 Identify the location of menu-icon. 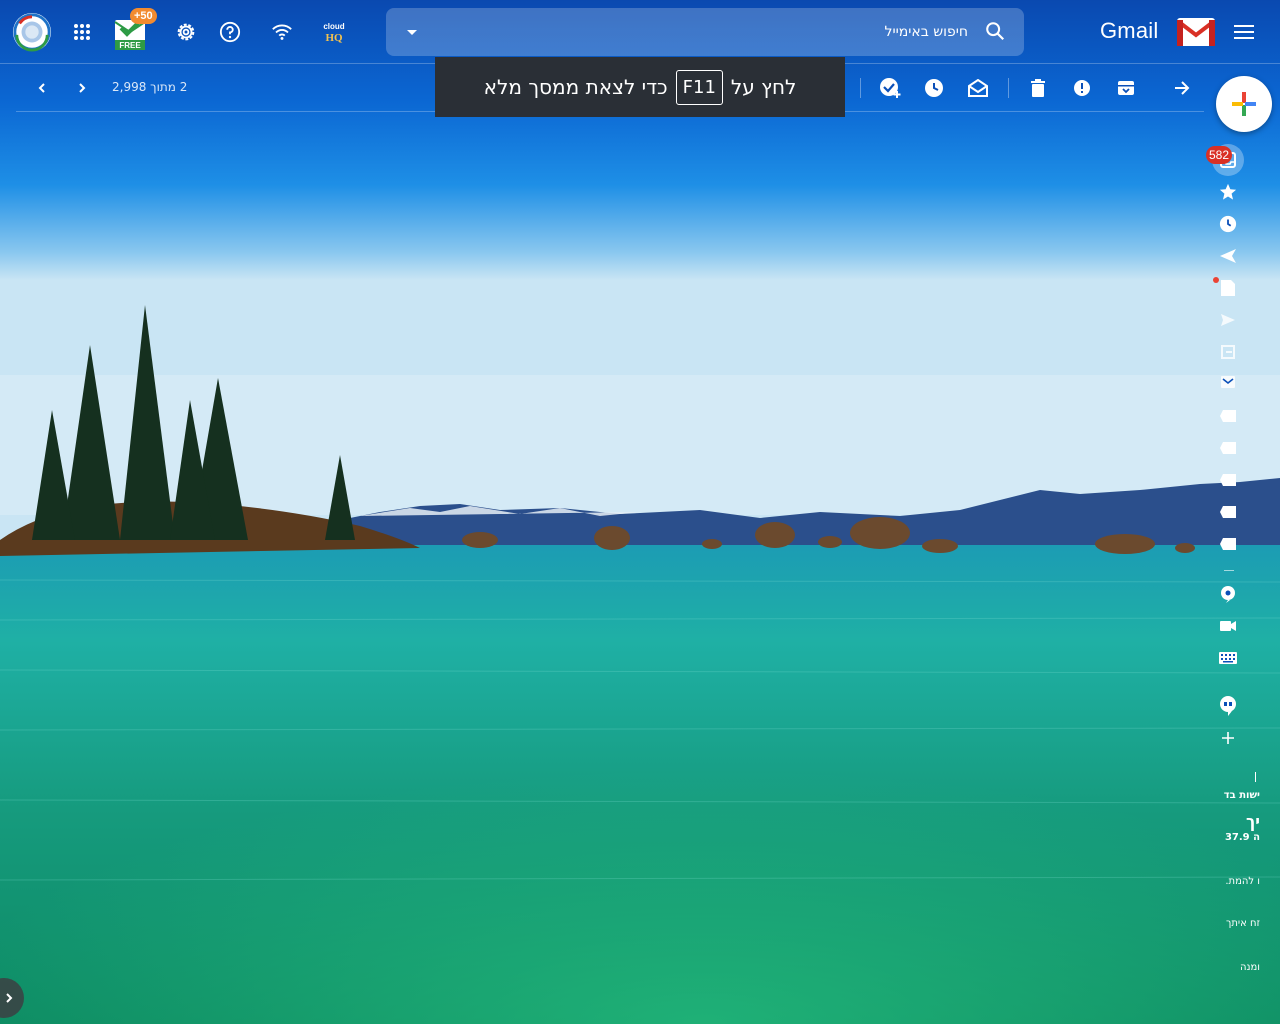
(1244, 32).